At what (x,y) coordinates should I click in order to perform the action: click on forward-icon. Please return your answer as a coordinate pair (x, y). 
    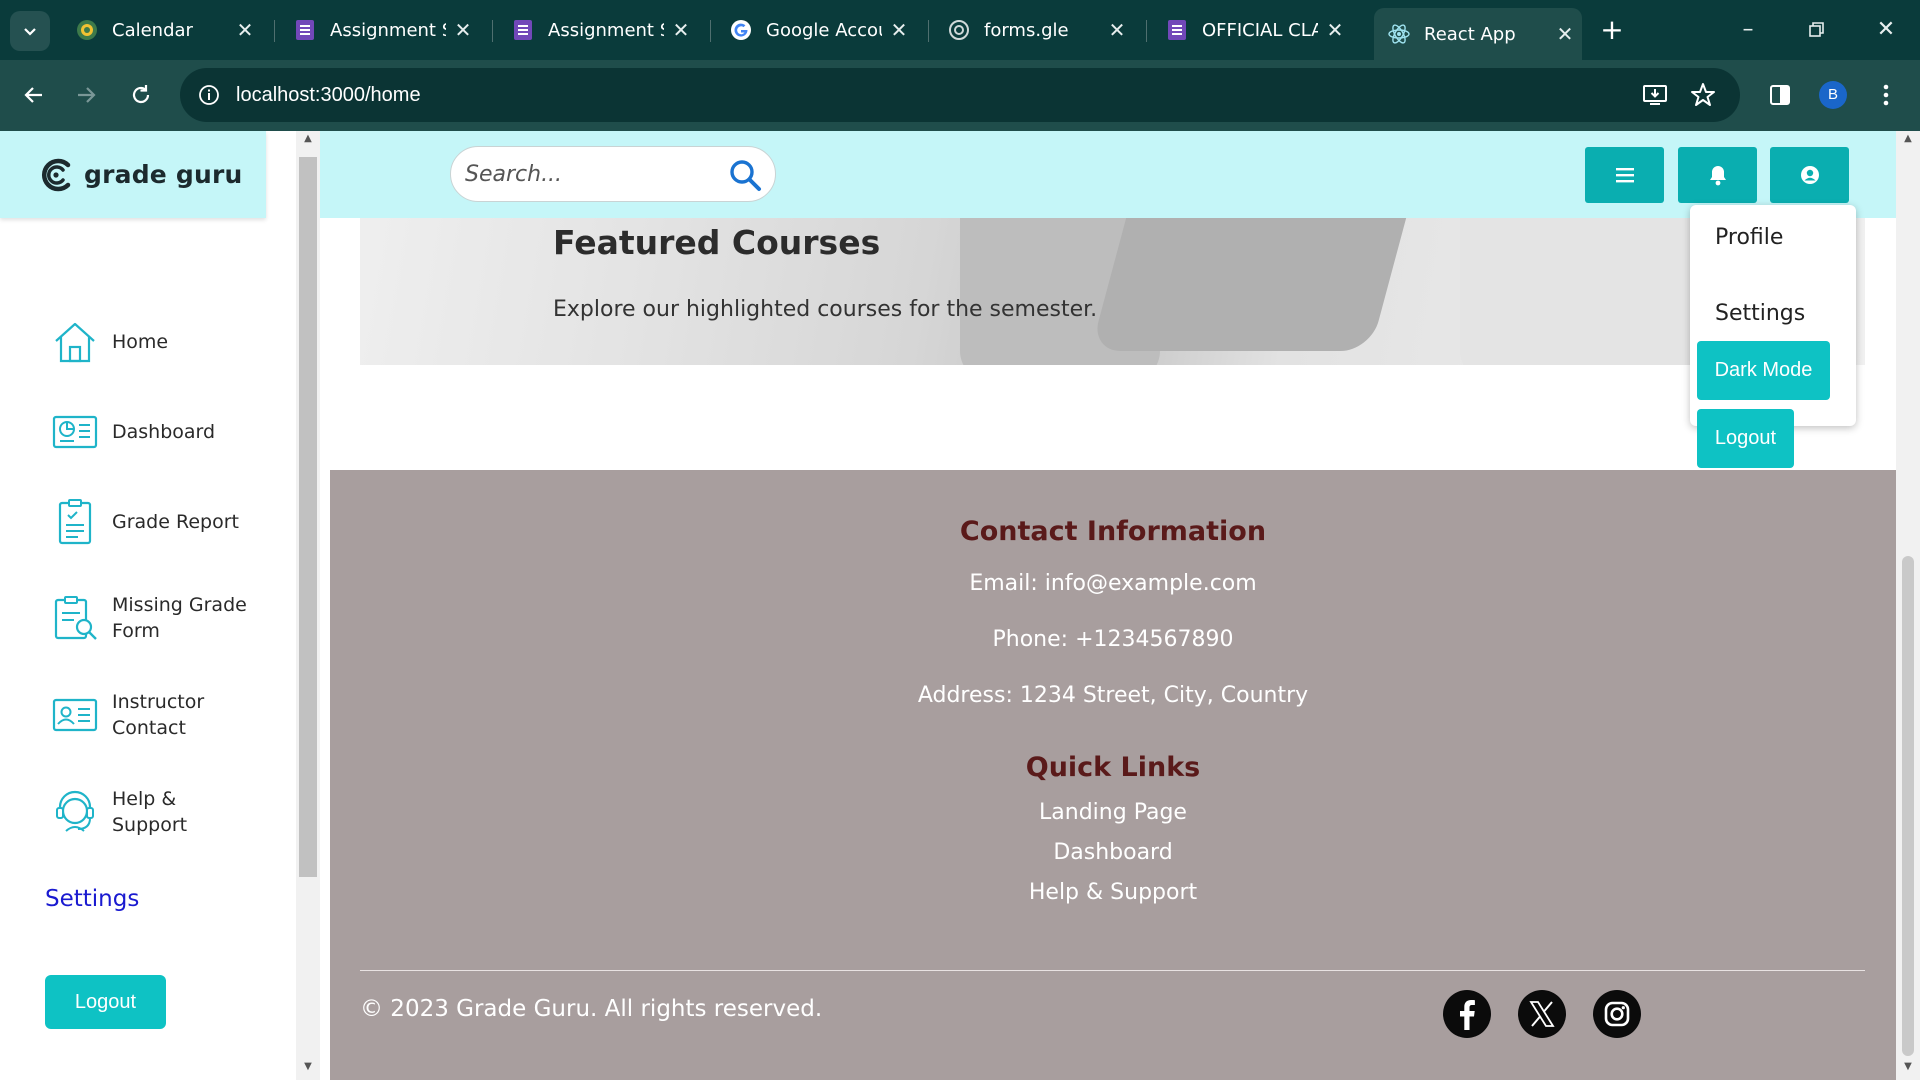
    Looking at the image, I should click on (86, 95).